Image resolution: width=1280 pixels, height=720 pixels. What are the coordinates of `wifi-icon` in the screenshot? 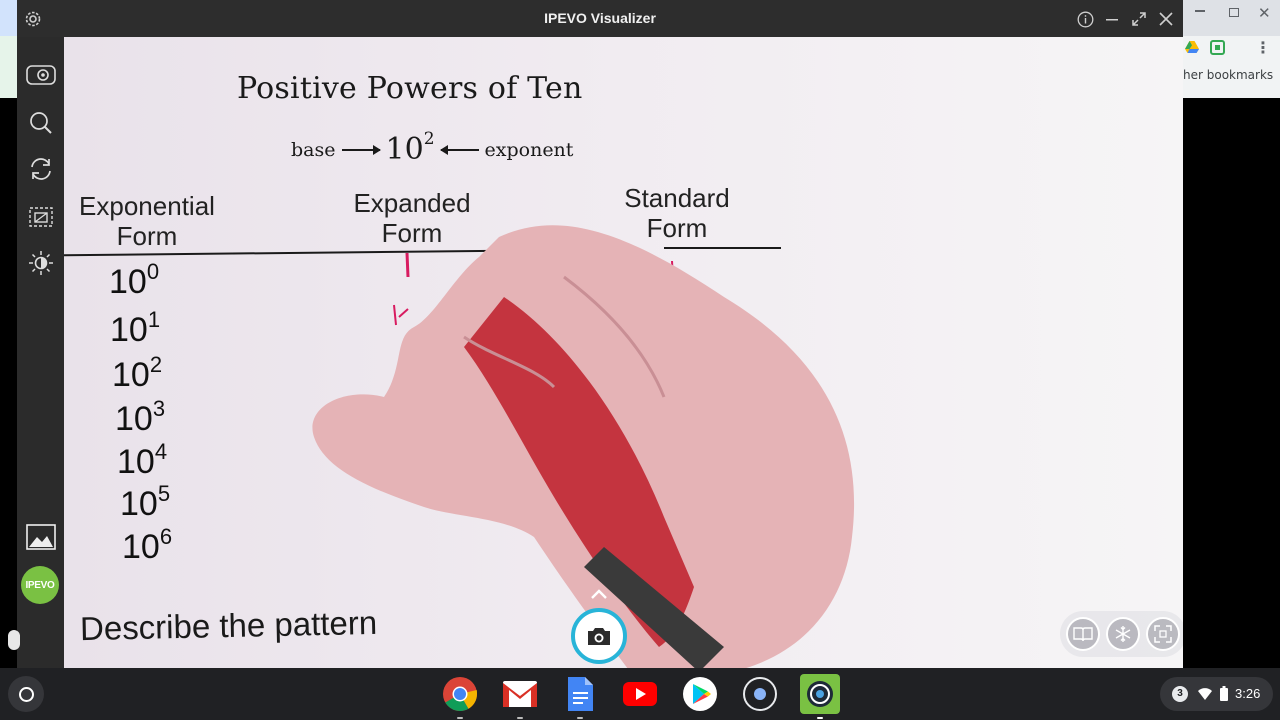 It's located at (1205, 694).